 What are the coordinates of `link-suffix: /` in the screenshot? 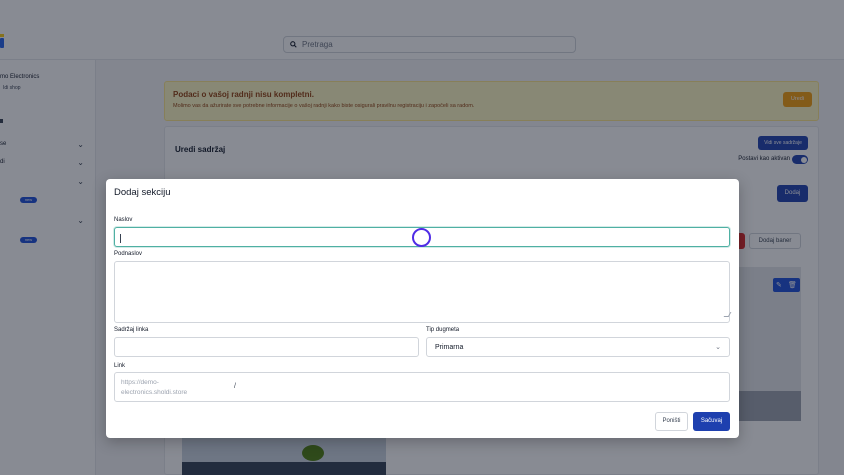 It's located at (235, 386).